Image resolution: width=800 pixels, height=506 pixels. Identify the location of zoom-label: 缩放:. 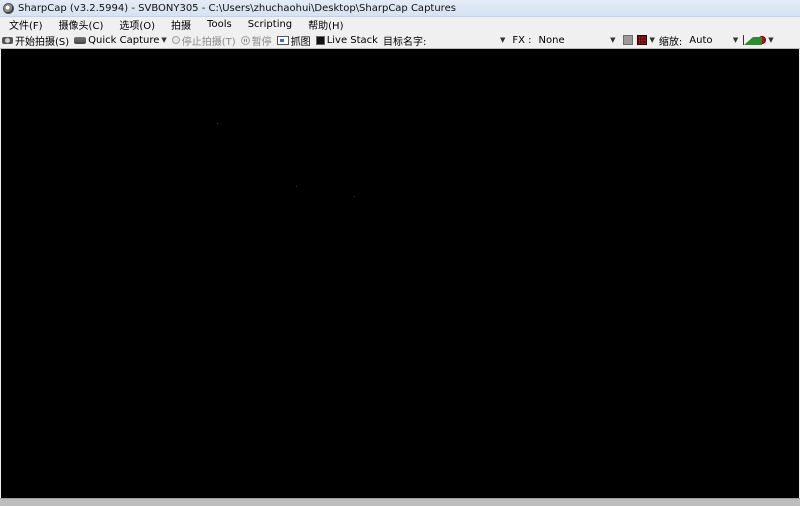
(670, 42).